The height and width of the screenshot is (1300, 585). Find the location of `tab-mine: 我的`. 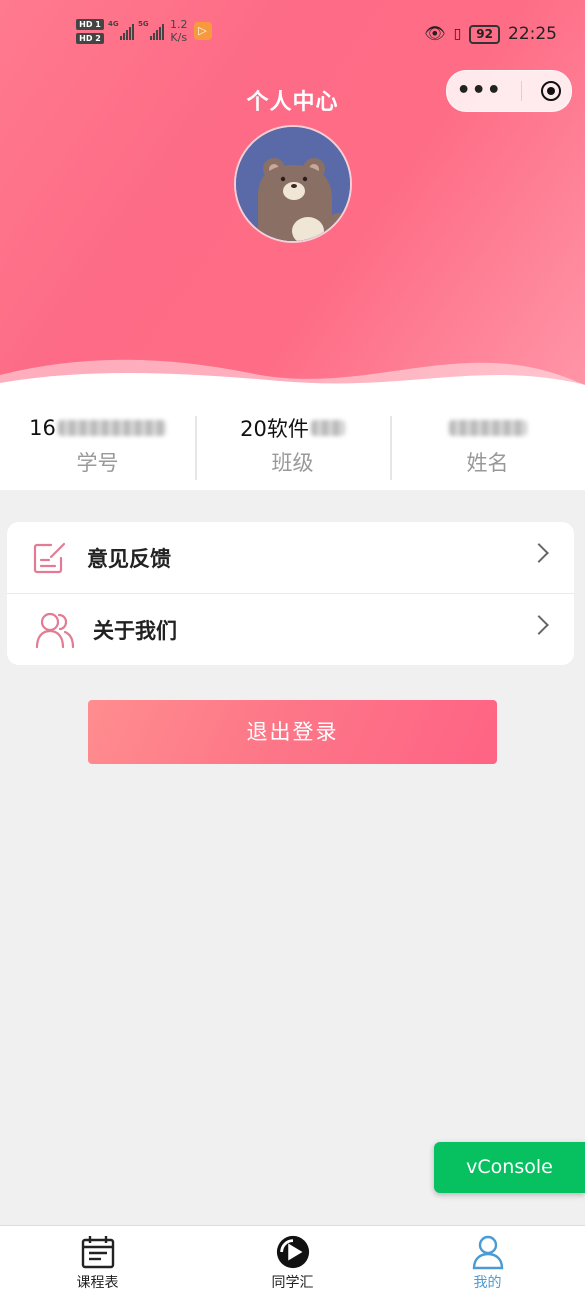

tab-mine: 我的 is located at coordinates (487, 1263).